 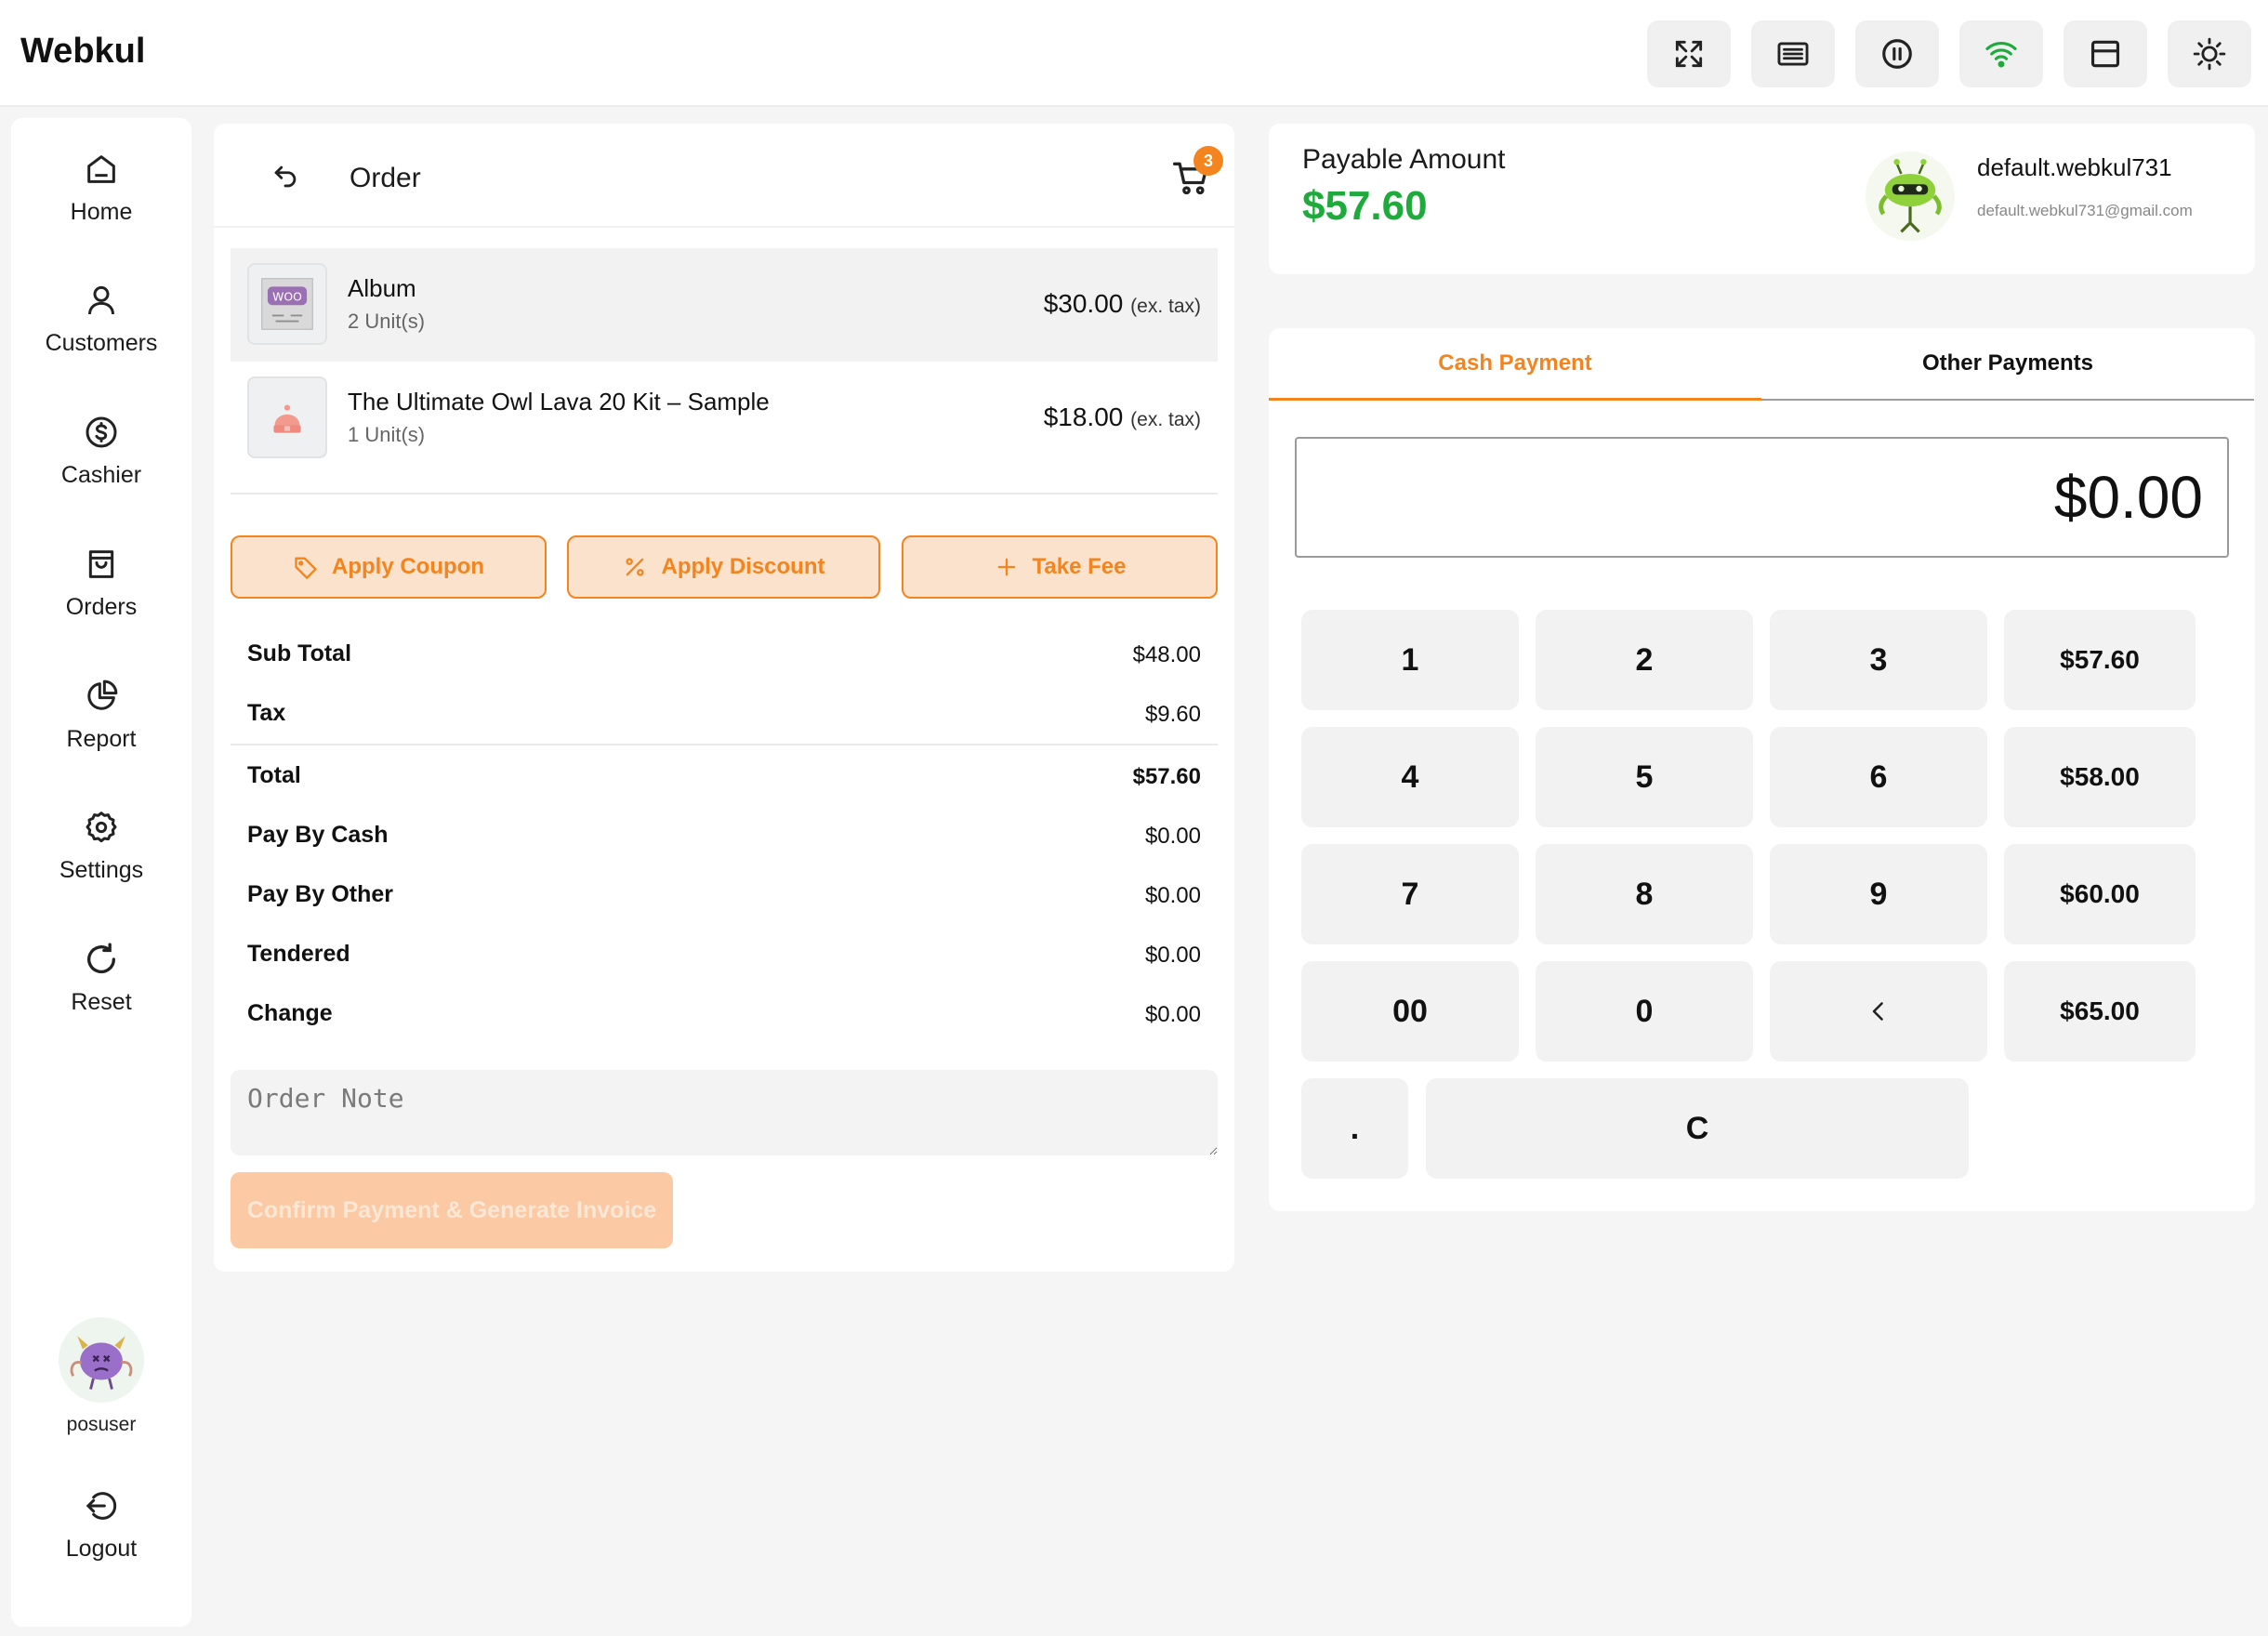 I want to click on reset-icon, so click(x=101, y=959).